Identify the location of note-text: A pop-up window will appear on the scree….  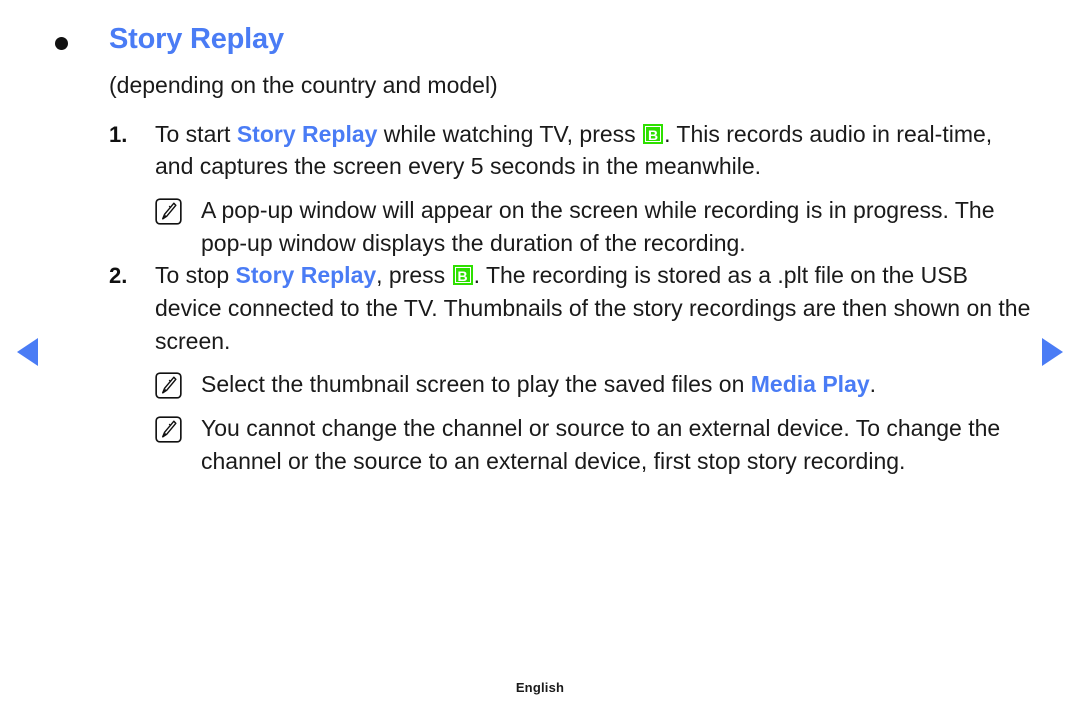
(598, 226).